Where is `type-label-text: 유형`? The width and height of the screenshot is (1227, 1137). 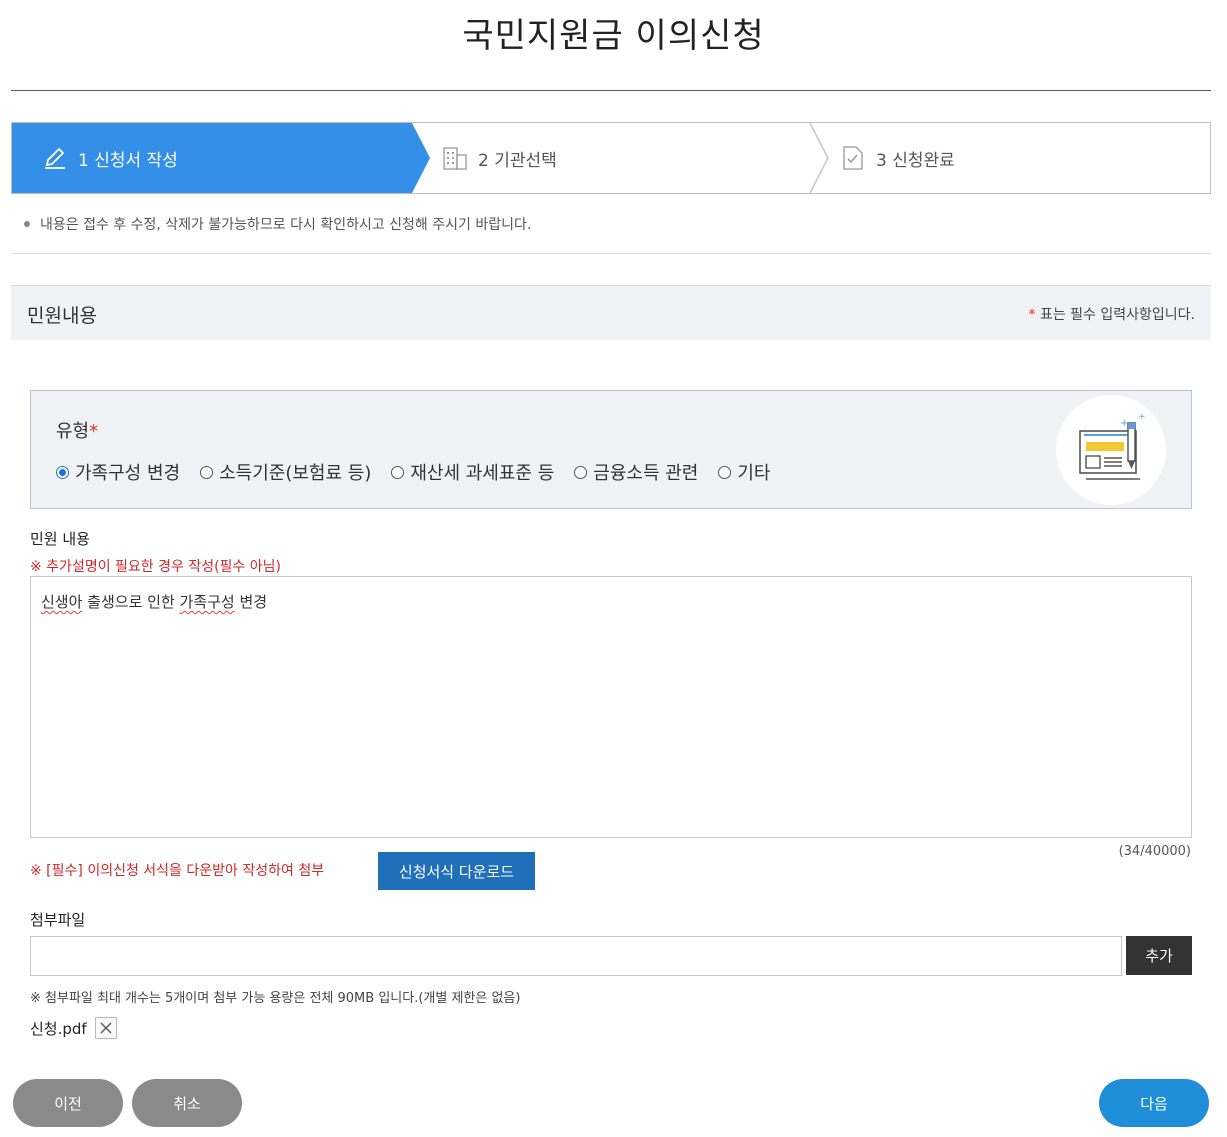 type-label-text: 유형 is located at coordinates (73, 431).